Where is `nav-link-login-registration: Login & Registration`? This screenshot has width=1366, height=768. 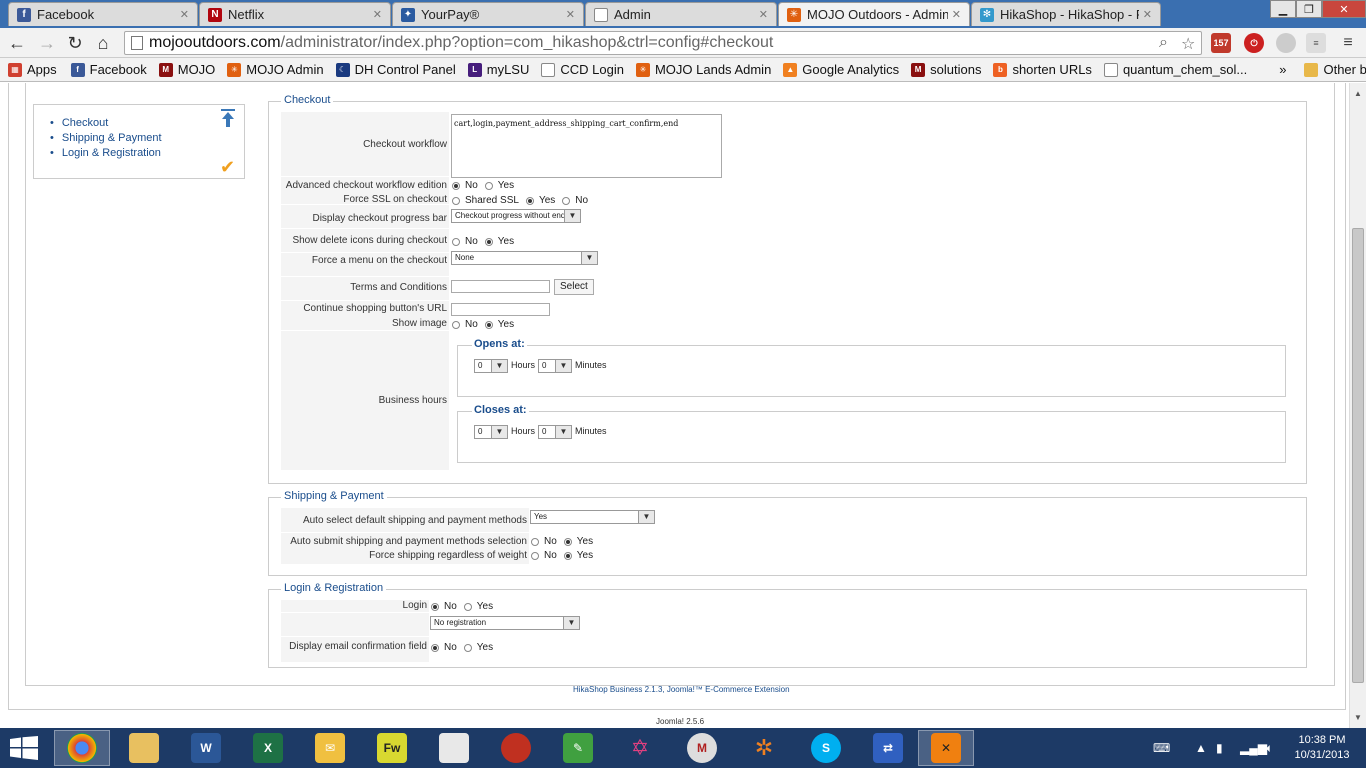 nav-link-login-registration: Login & Registration is located at coordinates (106, 152).